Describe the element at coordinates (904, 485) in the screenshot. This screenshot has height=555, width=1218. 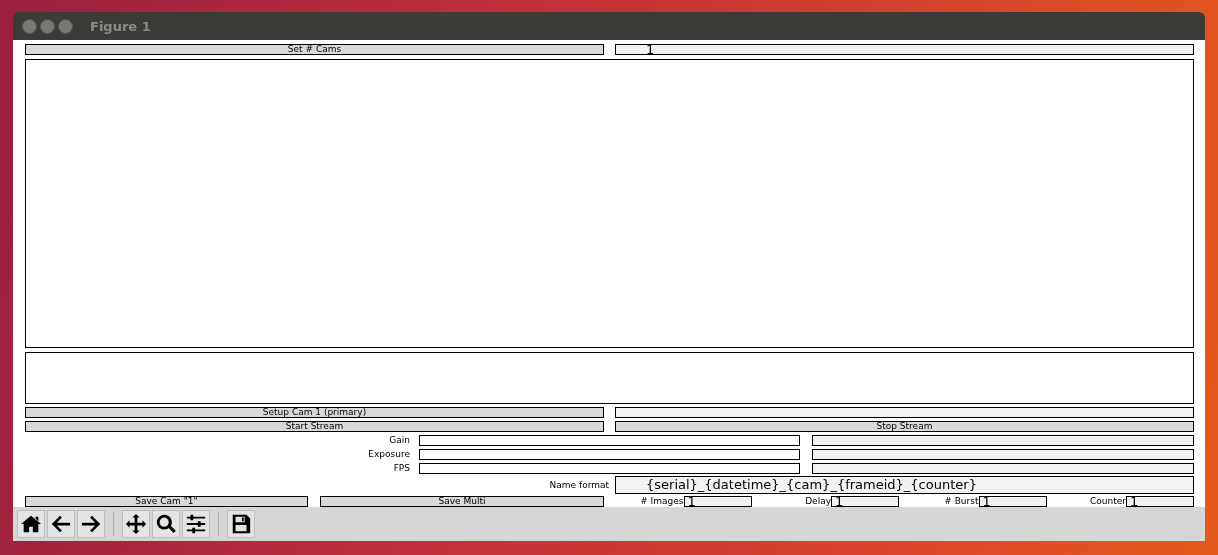
I see `input-field: {serial}_{datetime}_{cam}_{frameid}_{counter}` at that location.